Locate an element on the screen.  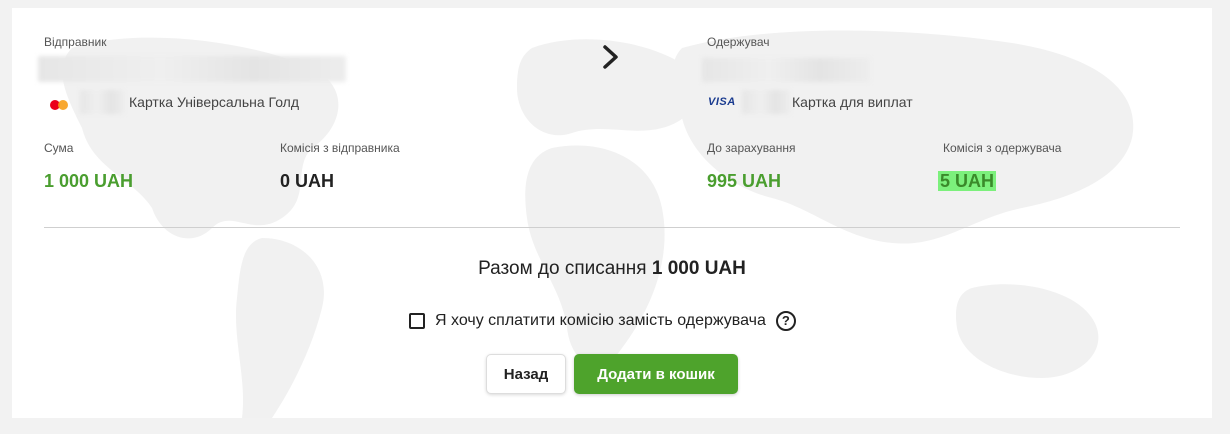
mastercard-icon is located at coordinates (59, 105).